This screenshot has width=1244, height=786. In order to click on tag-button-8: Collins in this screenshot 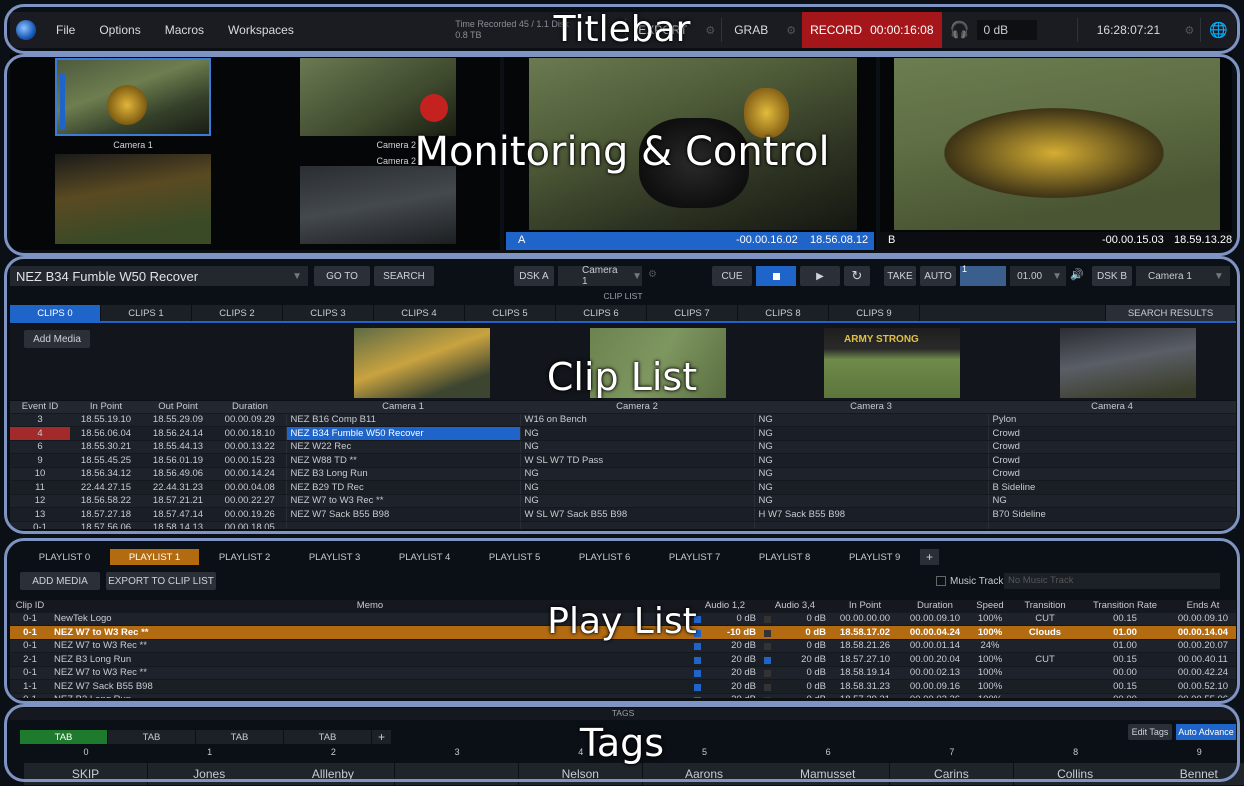, I will do `click(1075, 774)`.